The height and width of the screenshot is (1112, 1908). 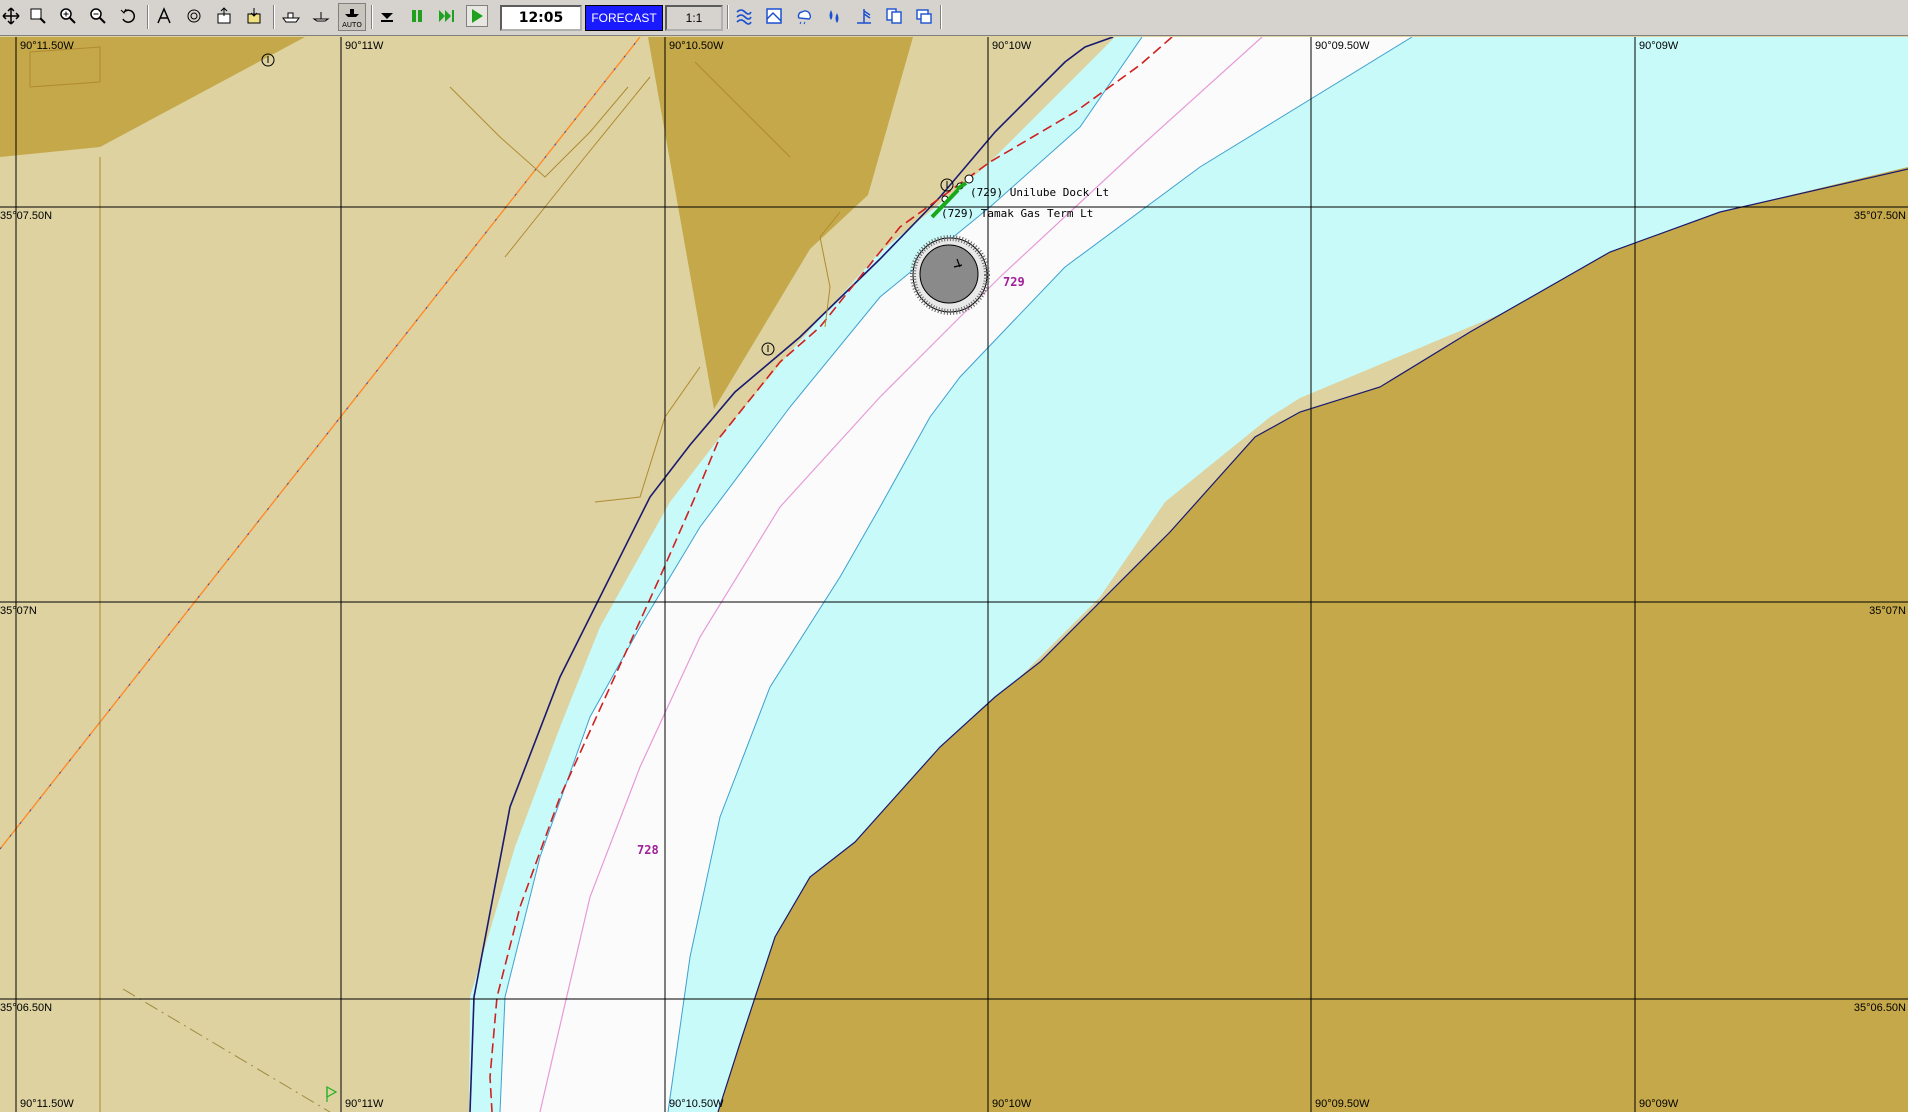 What do you see at coordinates (447, 16) in the screenshot?
I see `fast-forward-icon` at bounding box center [447, 16].